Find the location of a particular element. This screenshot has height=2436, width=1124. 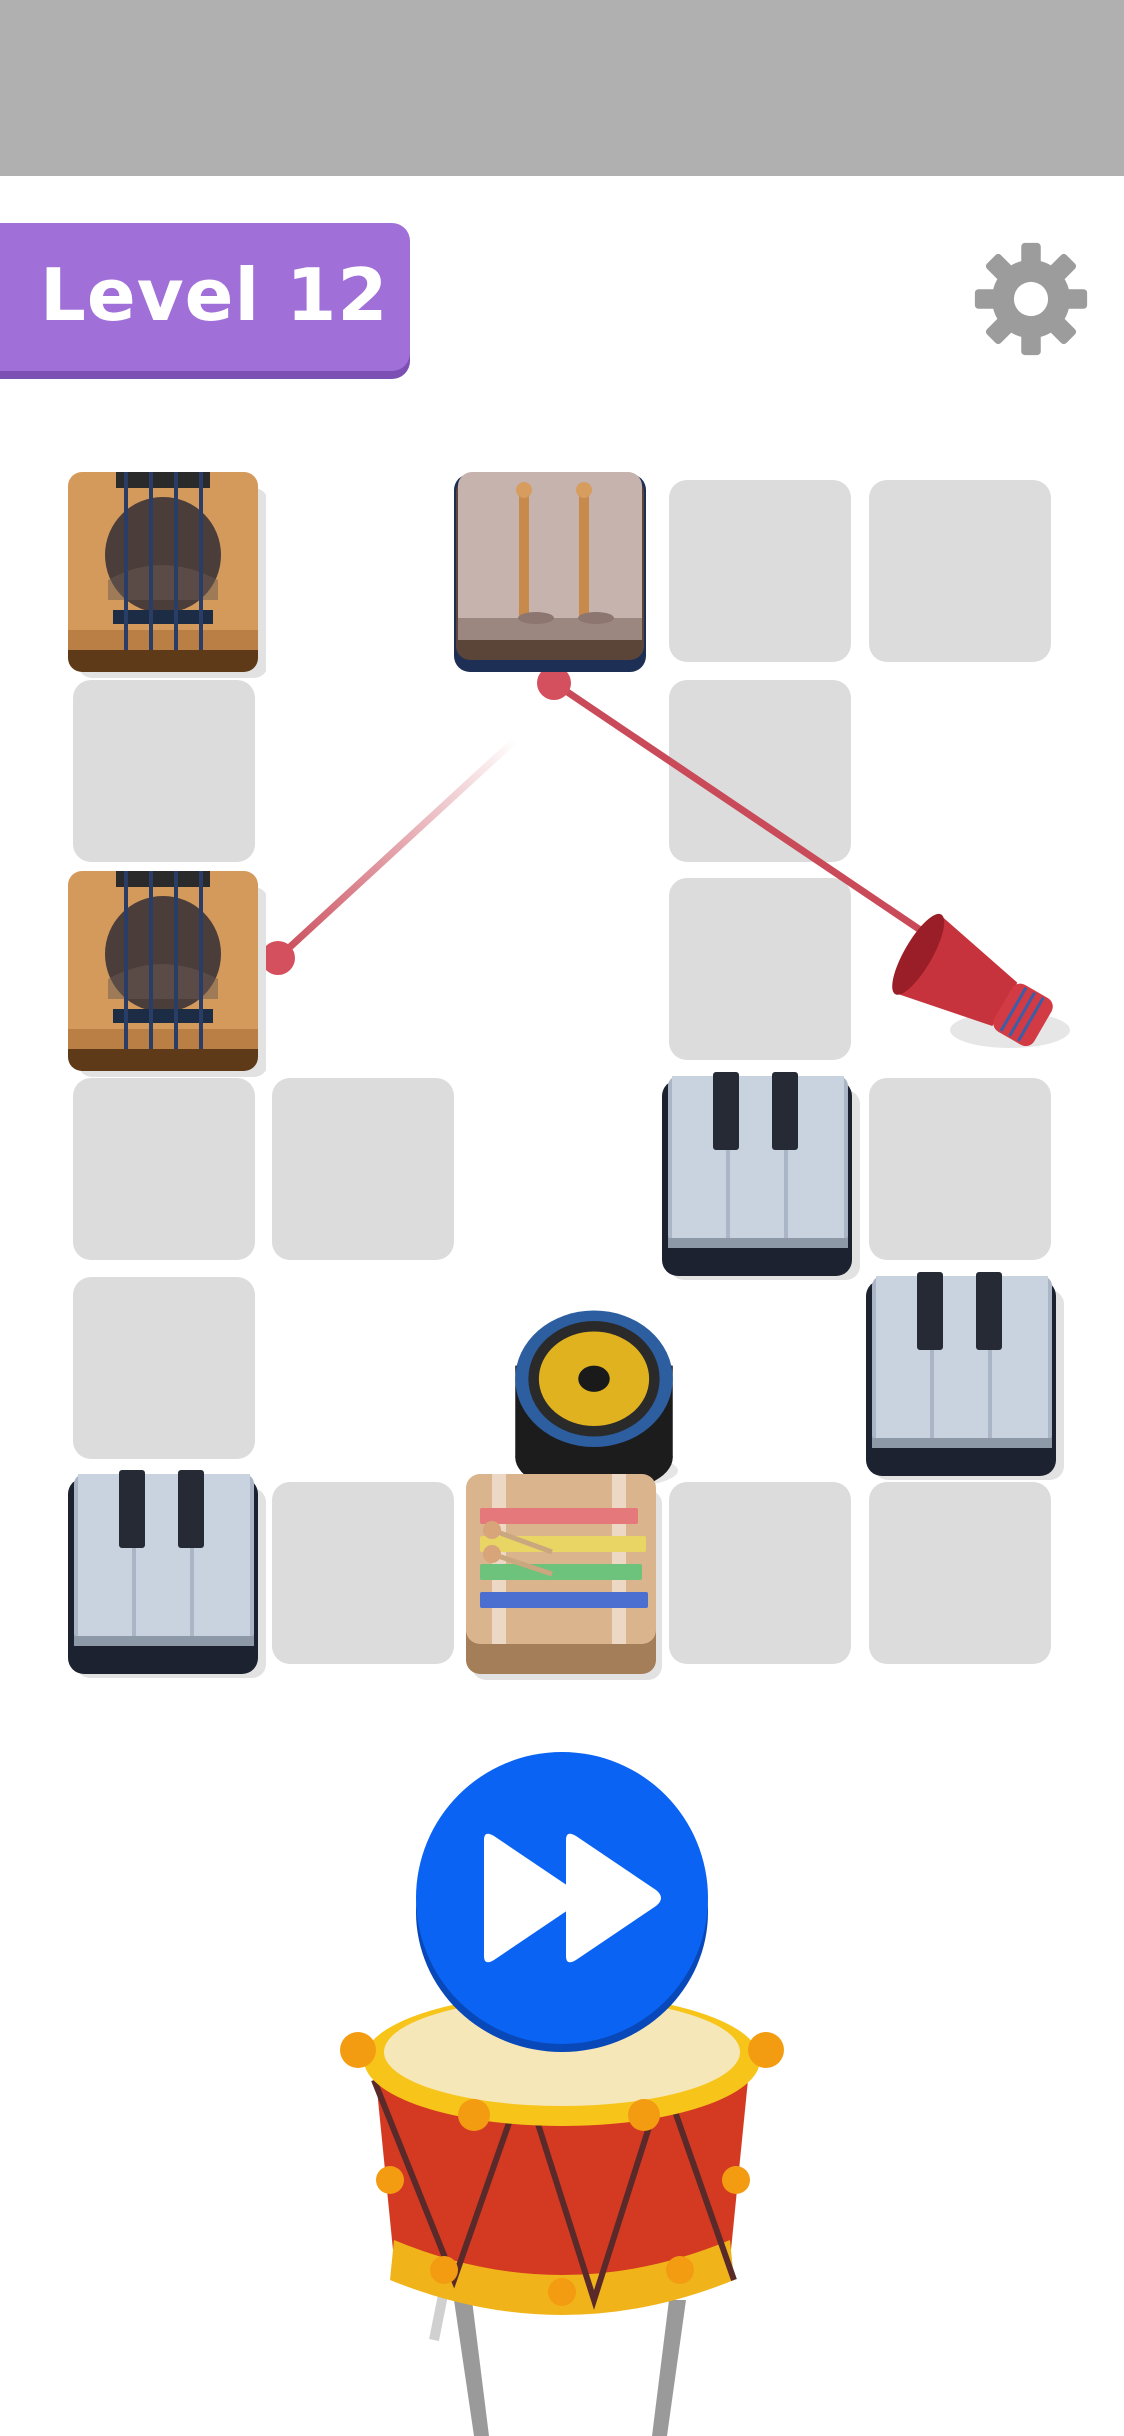

drum-icon is located at coordinates (562, 2215).